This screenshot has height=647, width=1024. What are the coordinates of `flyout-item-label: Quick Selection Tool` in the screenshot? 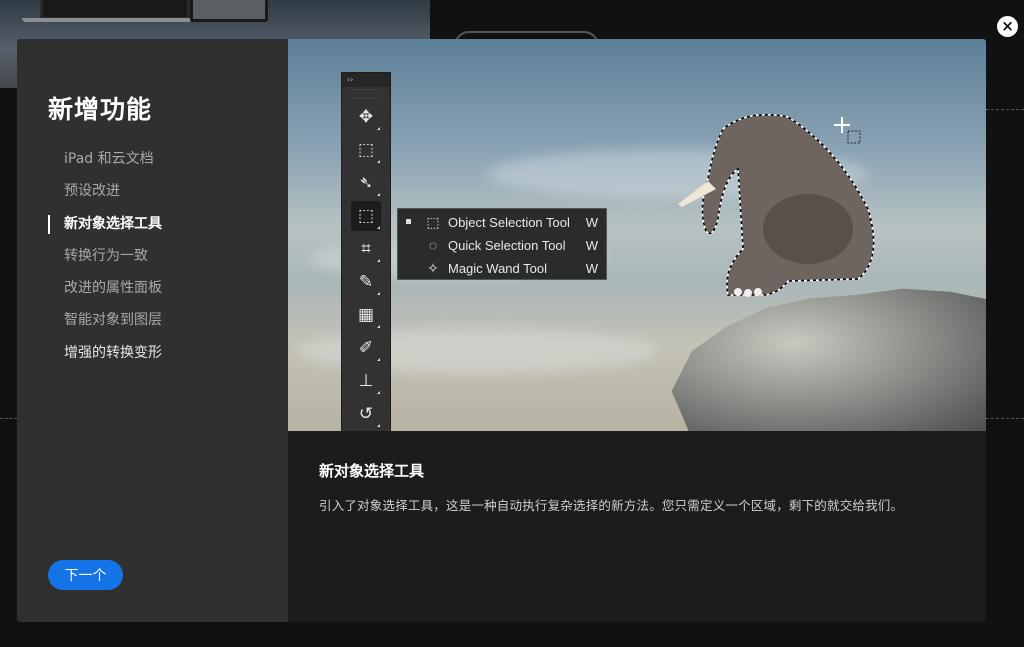 It's located at (507, 245).